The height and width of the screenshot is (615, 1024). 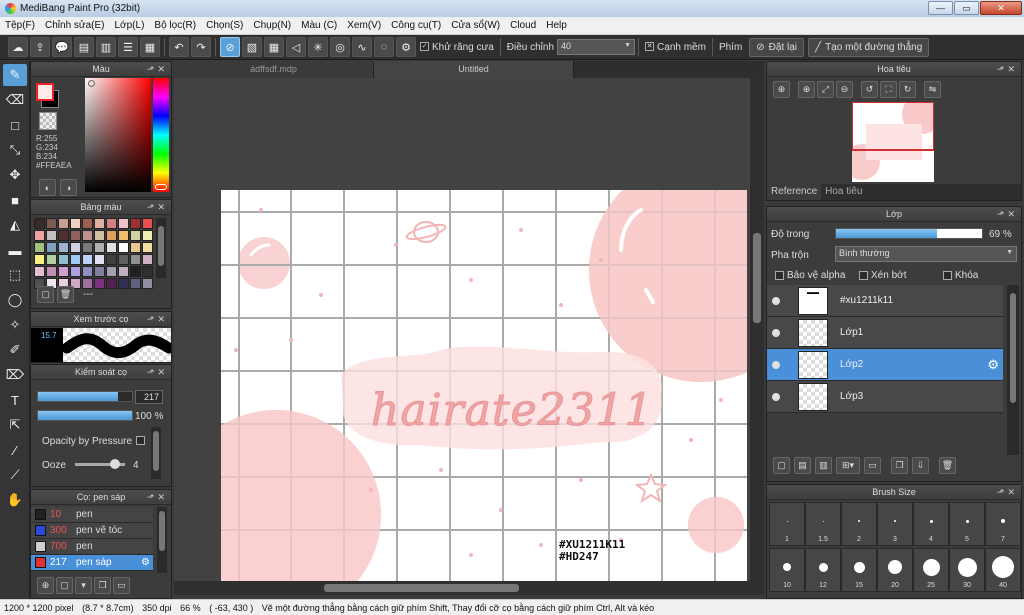 I want to click on brush-size-value: 217, so click(x=149, y=397).